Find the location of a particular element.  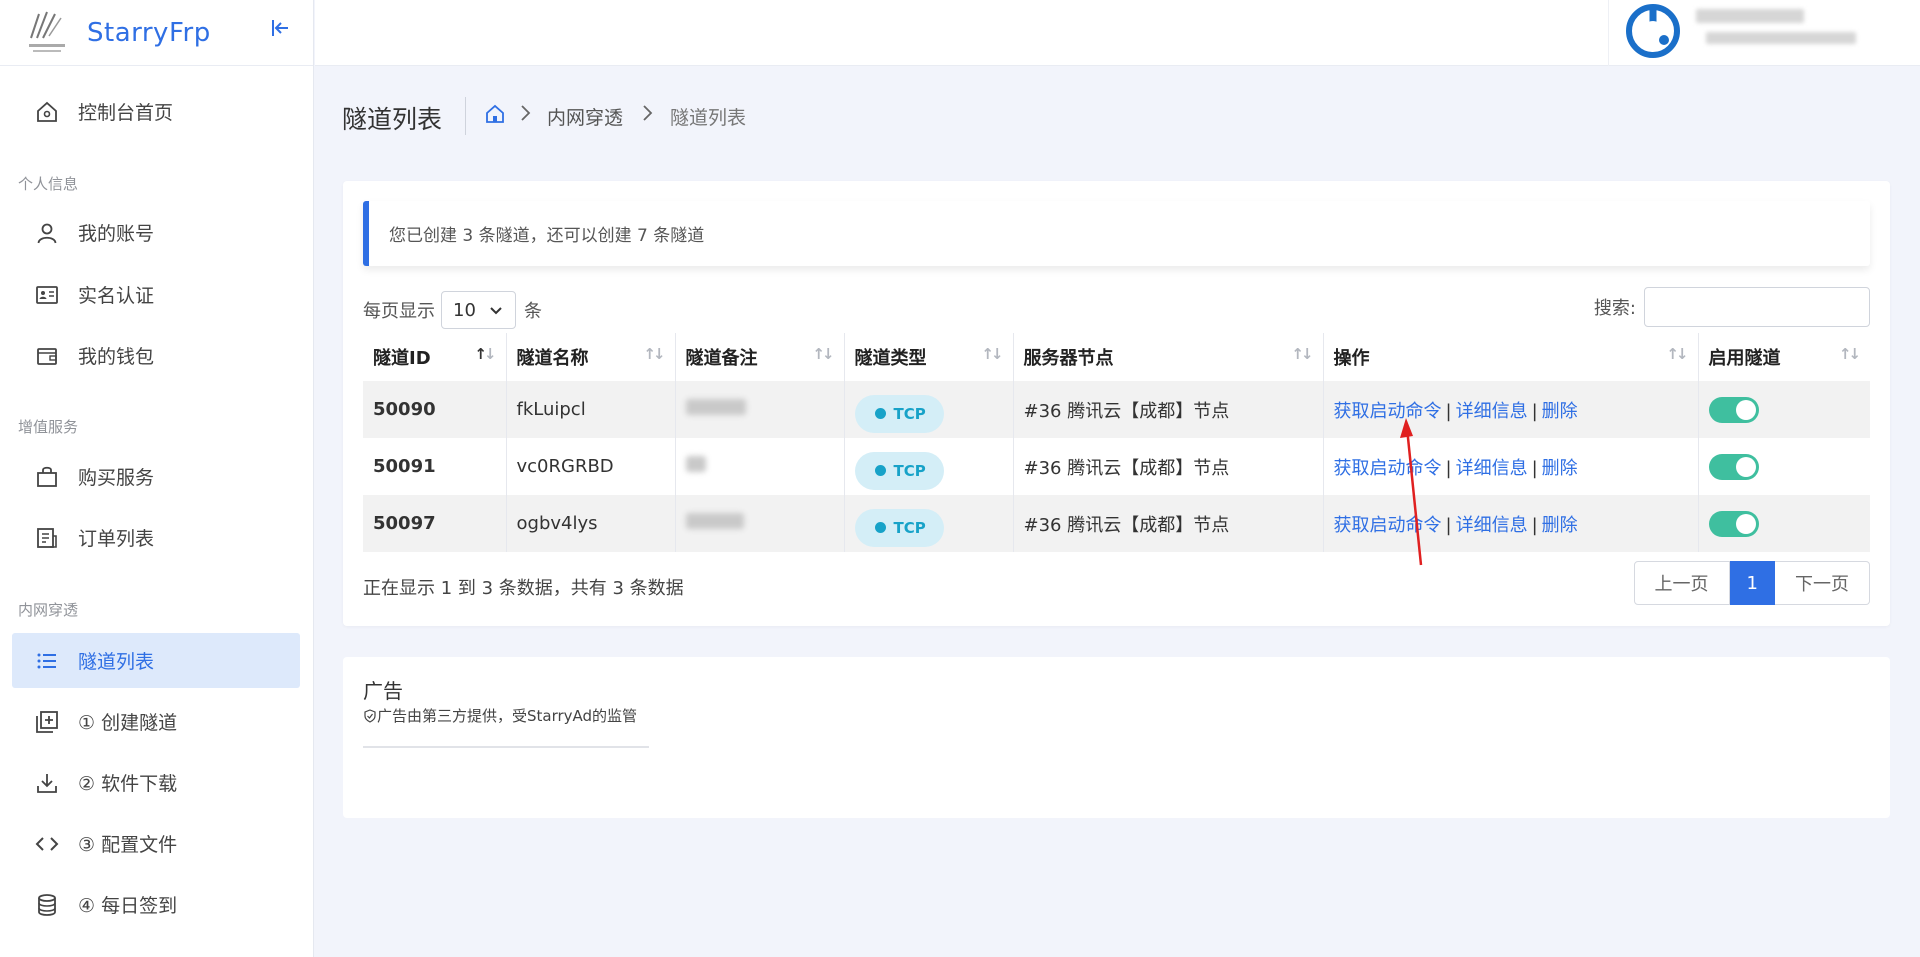

badge-dot is located at coordinates (880, 527).